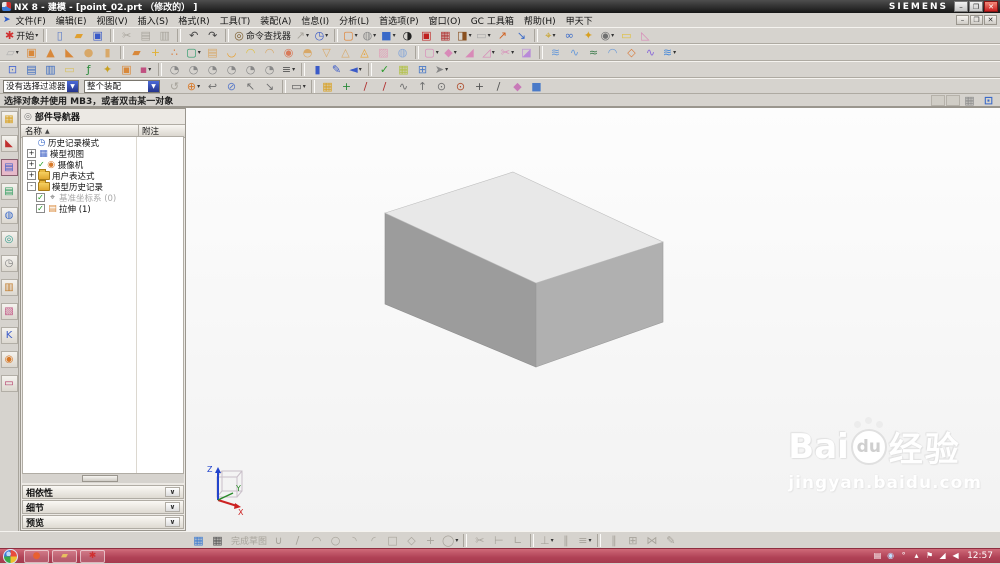 This screenshot has width=1000, height=564. What do you see at coordinates (388, 35) in the screenshot?
I see `view-cube-button: ■ ▾` at bounding box center [388, 35].